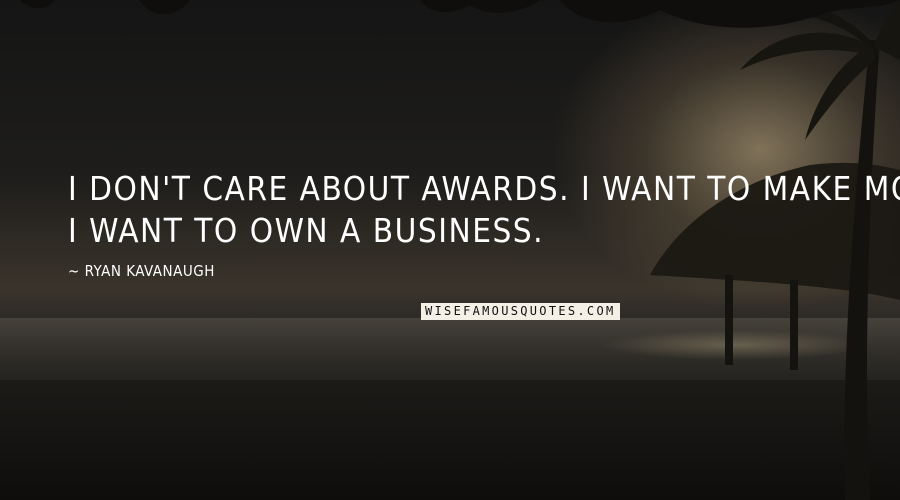  I want to click on watermark-badge: WISEFAMOUSQUOTES.COM, so click(520, 311).